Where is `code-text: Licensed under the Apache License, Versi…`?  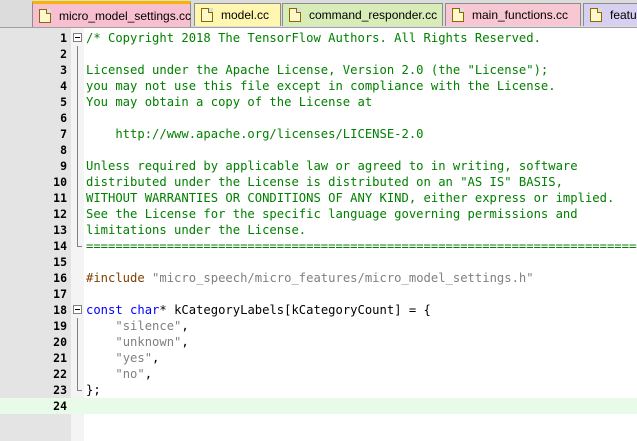 code-text: Licensed under the Apache License, Versi… is located at coordinates (317, 70).